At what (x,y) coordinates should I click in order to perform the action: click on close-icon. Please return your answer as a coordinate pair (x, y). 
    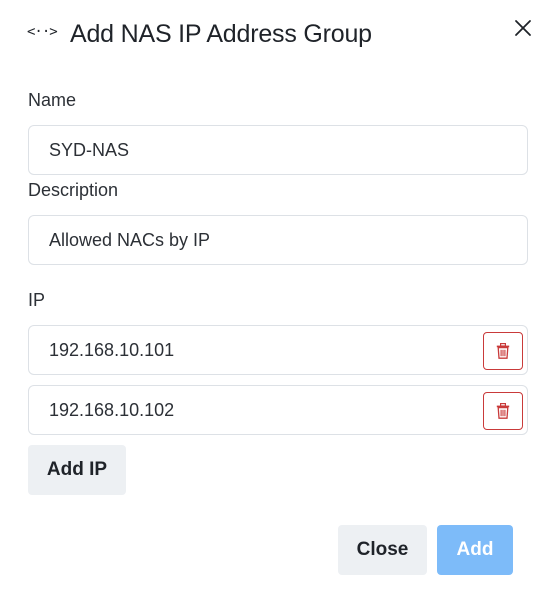
    Looking at the image, I should click on (523, 28).